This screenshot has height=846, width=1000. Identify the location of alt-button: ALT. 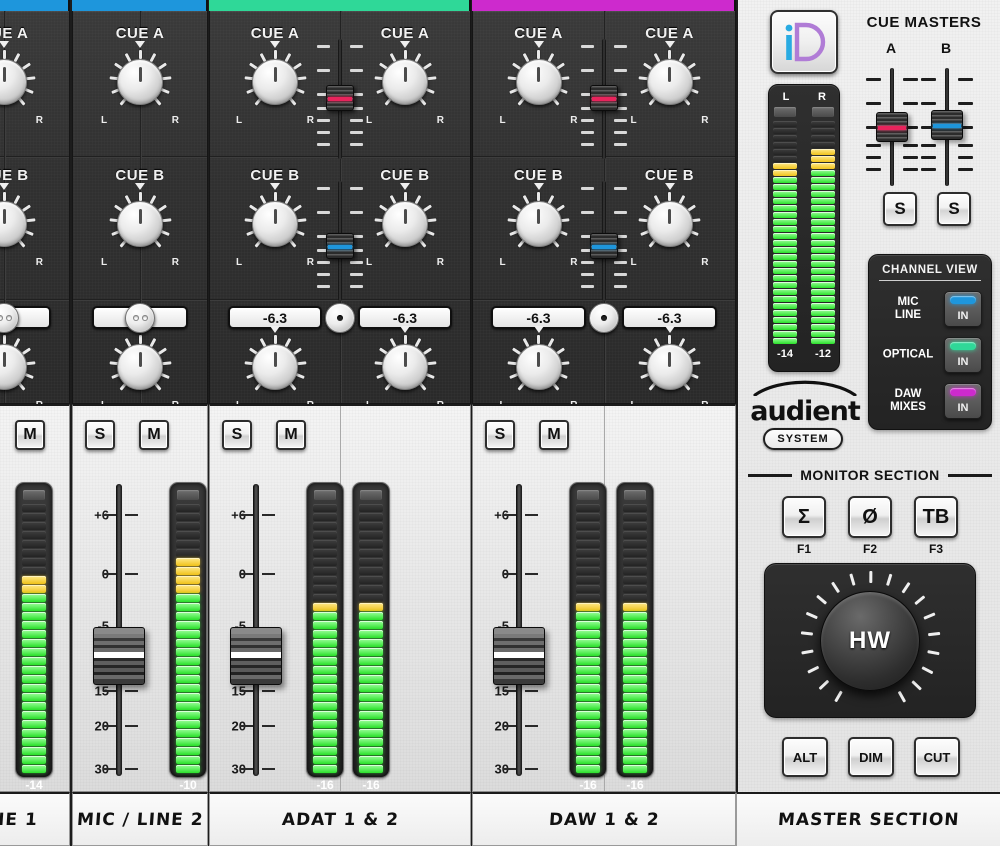
(805, 757).